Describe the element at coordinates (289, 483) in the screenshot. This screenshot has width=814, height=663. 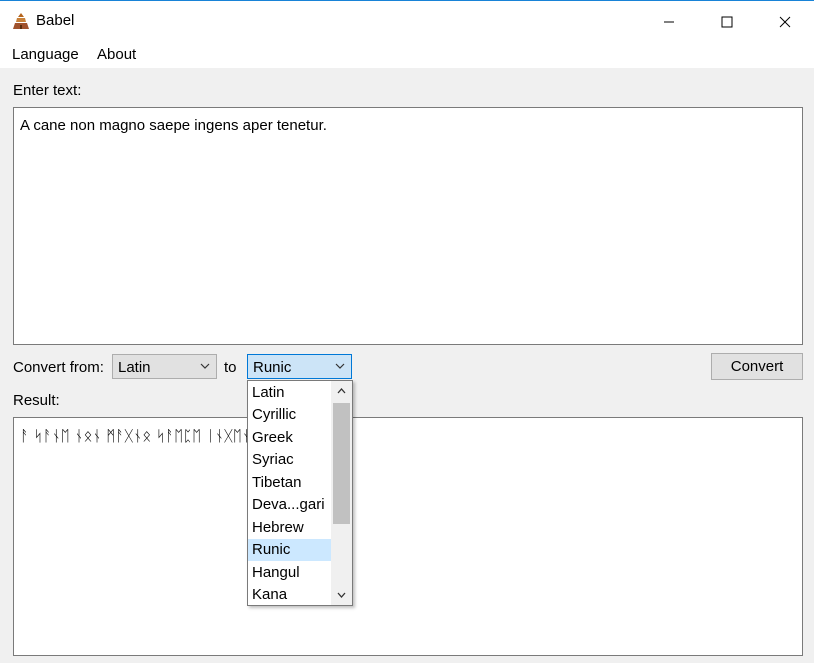
I see `dropdown-option-tibetan: Tibetan` at that location.